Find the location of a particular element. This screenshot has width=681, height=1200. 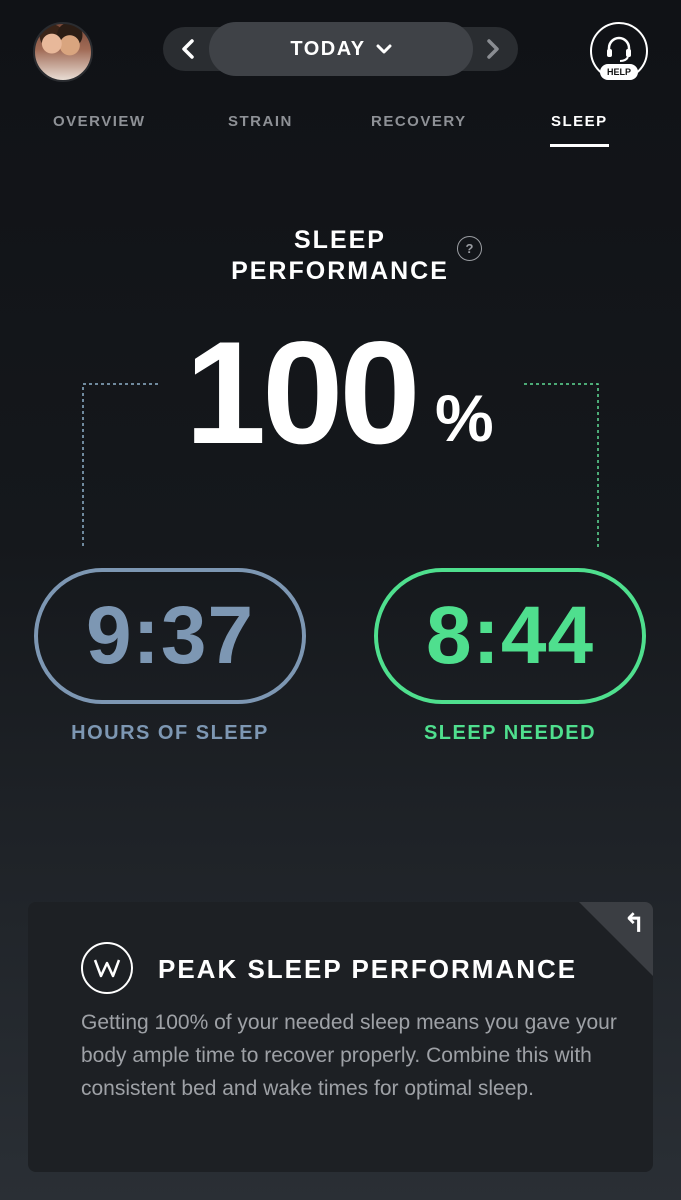

sleep-needed-label: SLEEP NEEDED is located at coordinates (510, 733).